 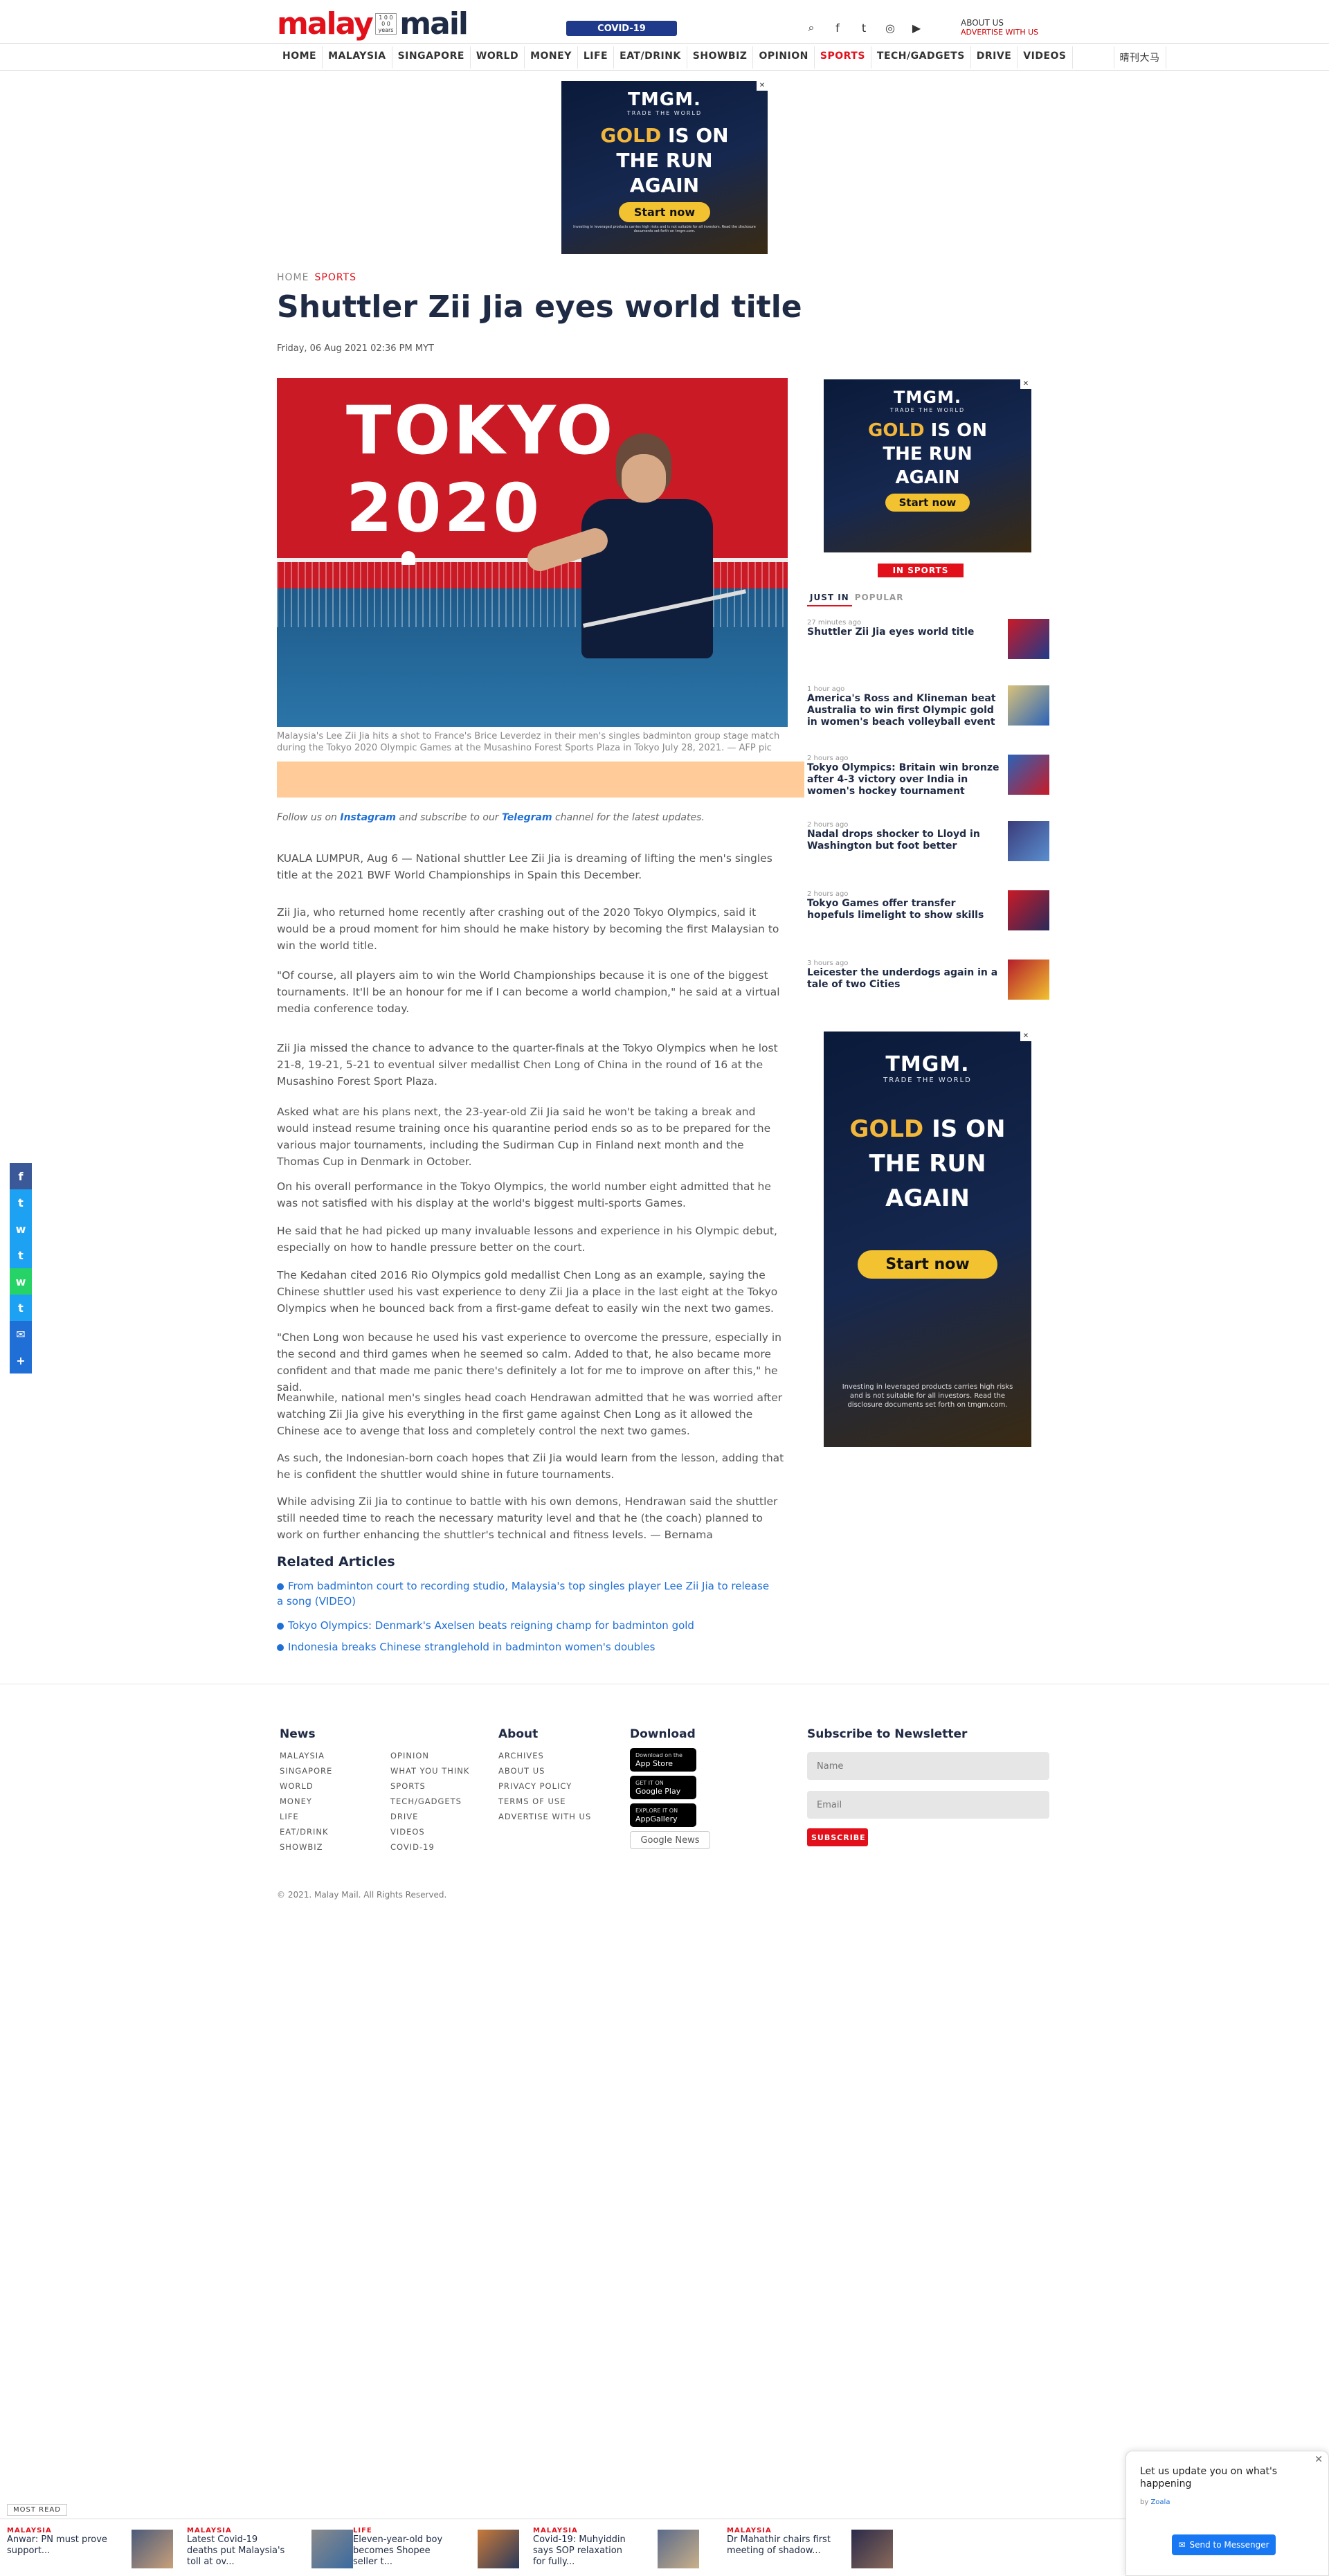 What do you see at coordinates (621, 28) in the screenshot?
I see `covid-button: COVID-19` at bounding box center [621, 28].